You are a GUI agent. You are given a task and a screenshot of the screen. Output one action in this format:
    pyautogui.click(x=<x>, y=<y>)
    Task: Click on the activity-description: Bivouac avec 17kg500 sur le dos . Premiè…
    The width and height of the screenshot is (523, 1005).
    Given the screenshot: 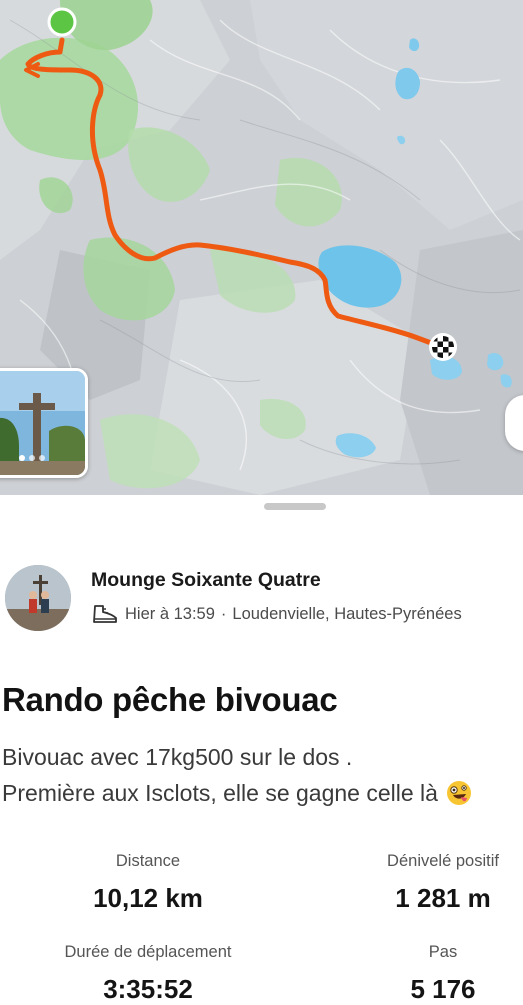 What is the action you would take?
    pyautogui.click(x=261, y=777)
    